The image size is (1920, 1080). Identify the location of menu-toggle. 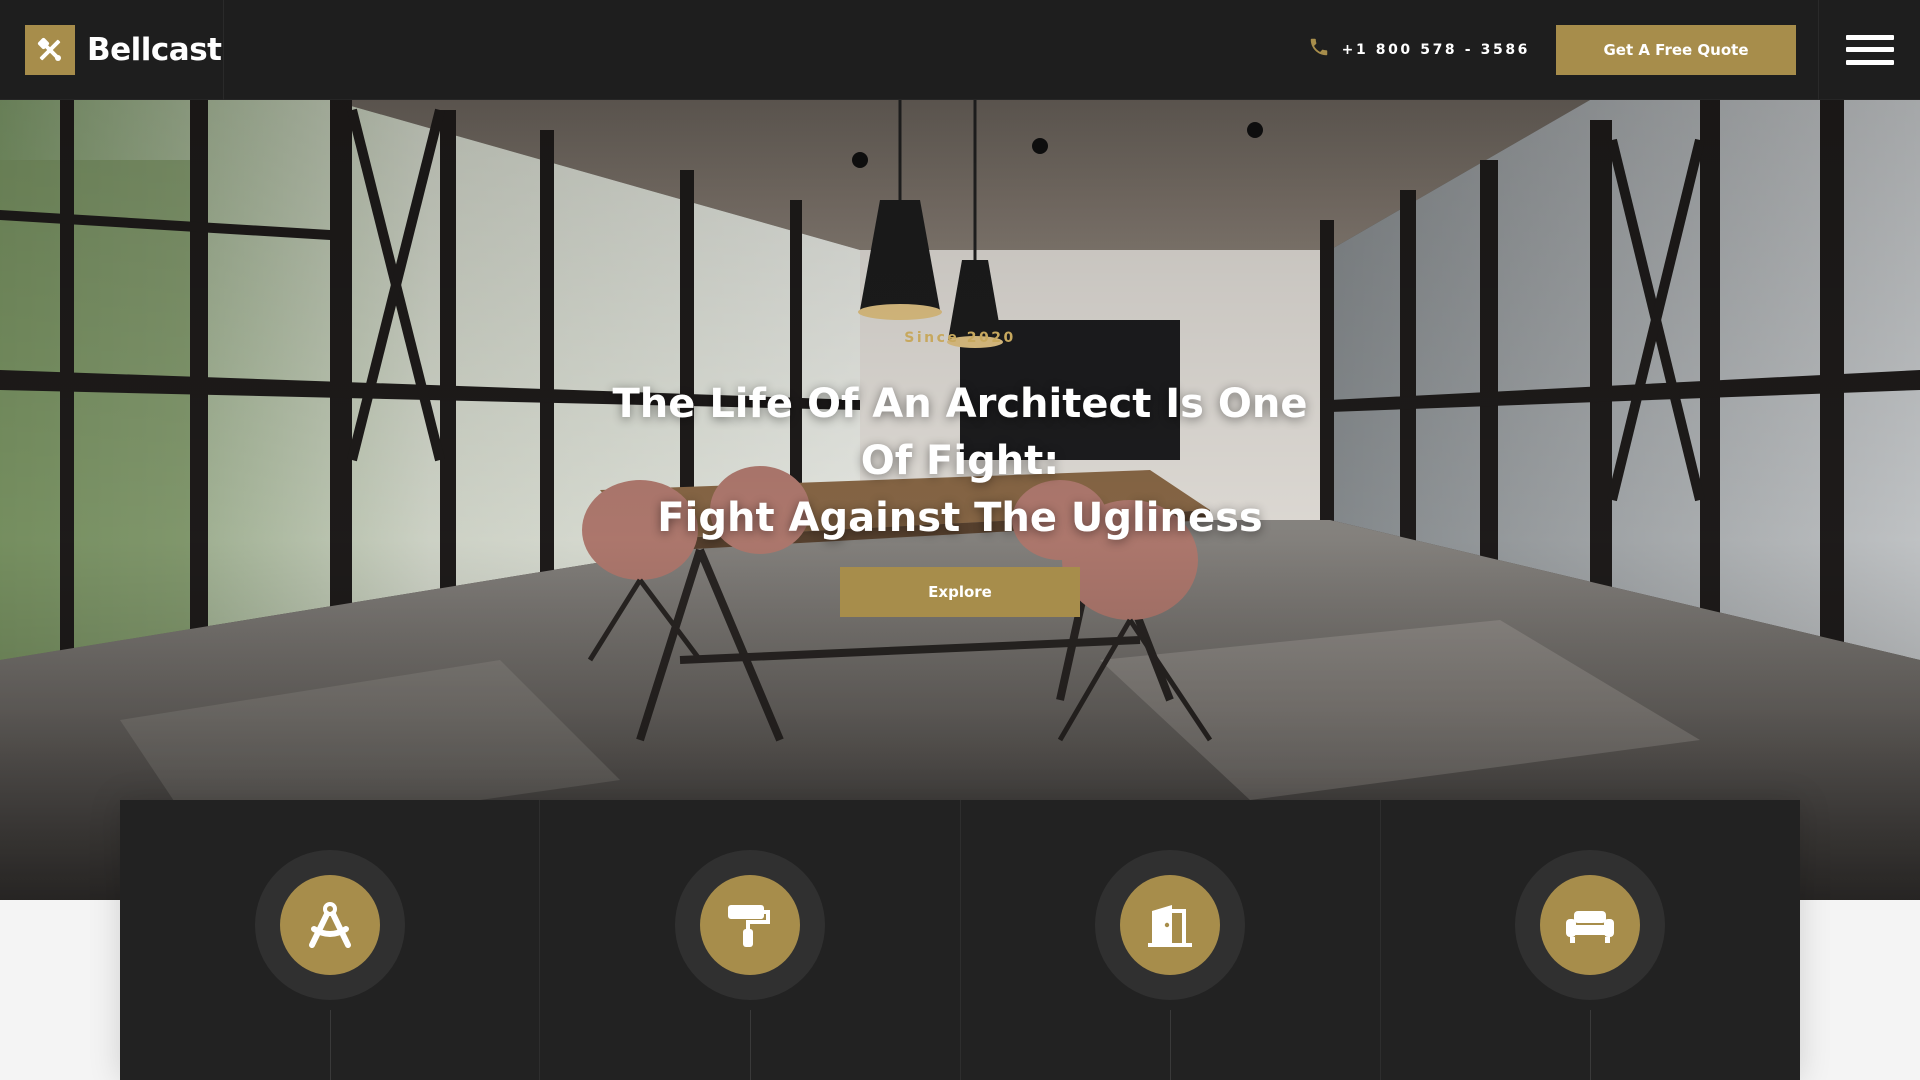
(1869, 50).